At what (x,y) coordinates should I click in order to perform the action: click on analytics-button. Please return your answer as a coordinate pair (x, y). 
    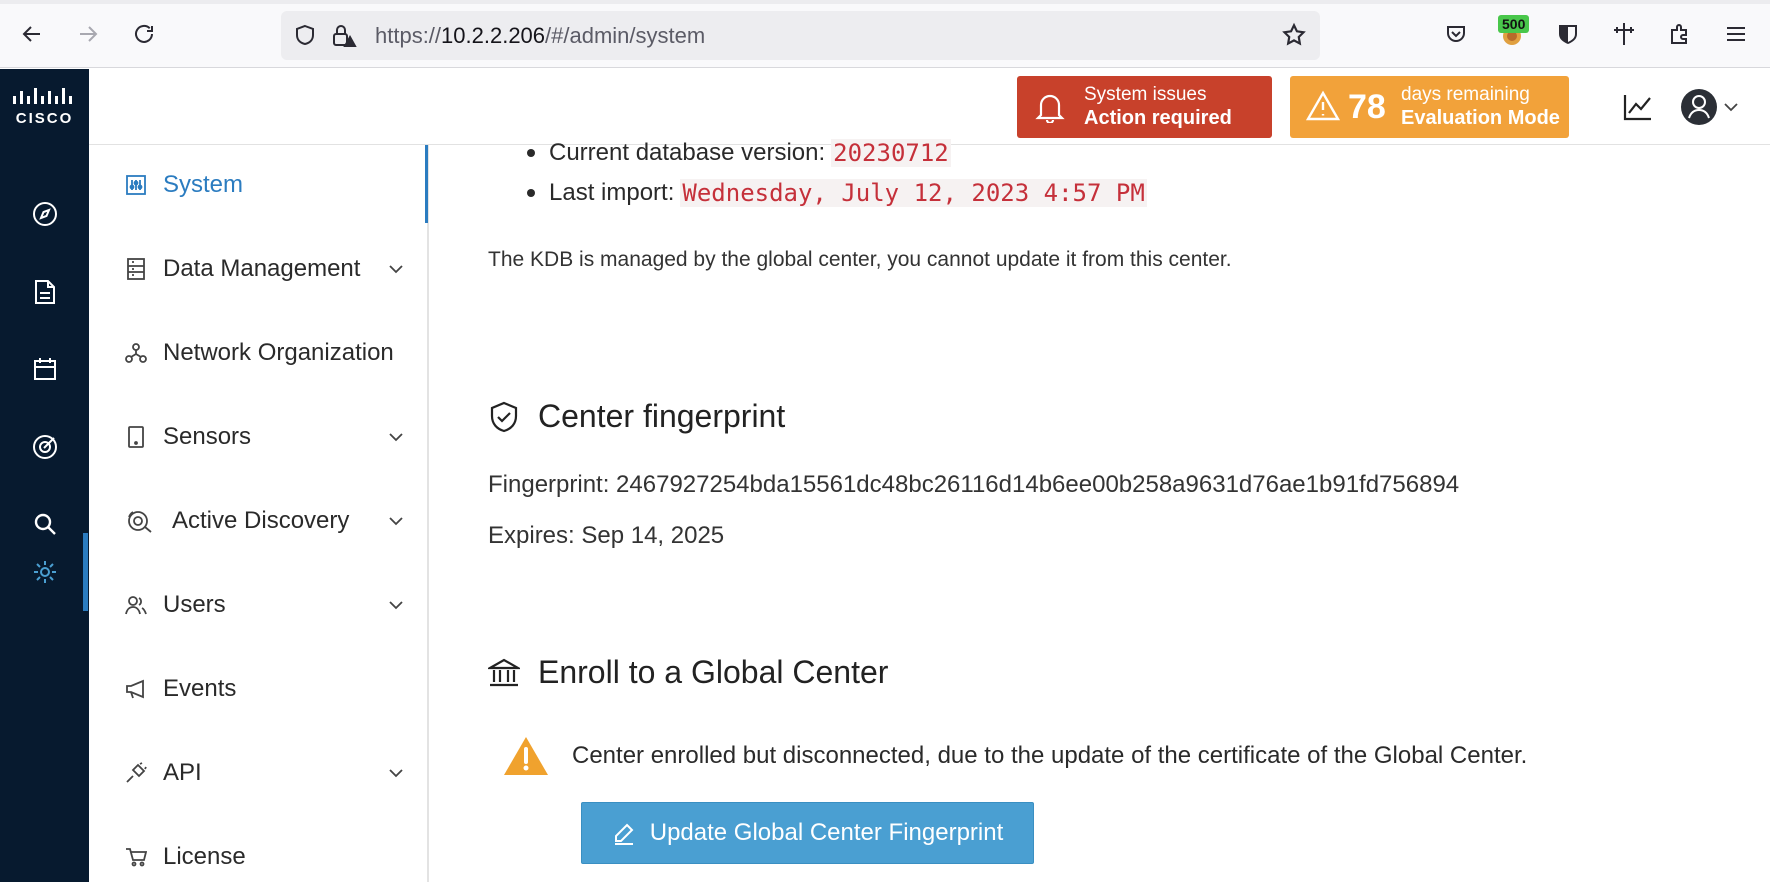
    Looking at the image, I should click on (1638, 107).